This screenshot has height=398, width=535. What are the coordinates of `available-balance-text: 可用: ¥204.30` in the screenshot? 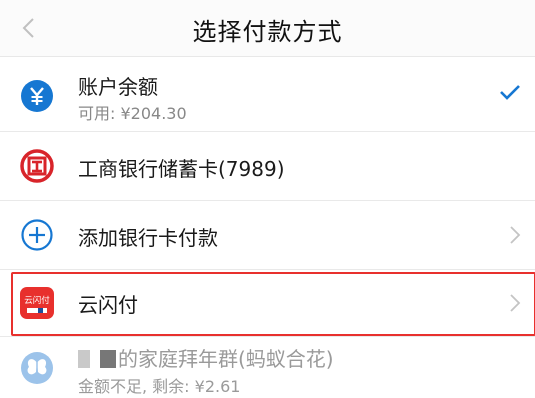 It's located at (132, 113).